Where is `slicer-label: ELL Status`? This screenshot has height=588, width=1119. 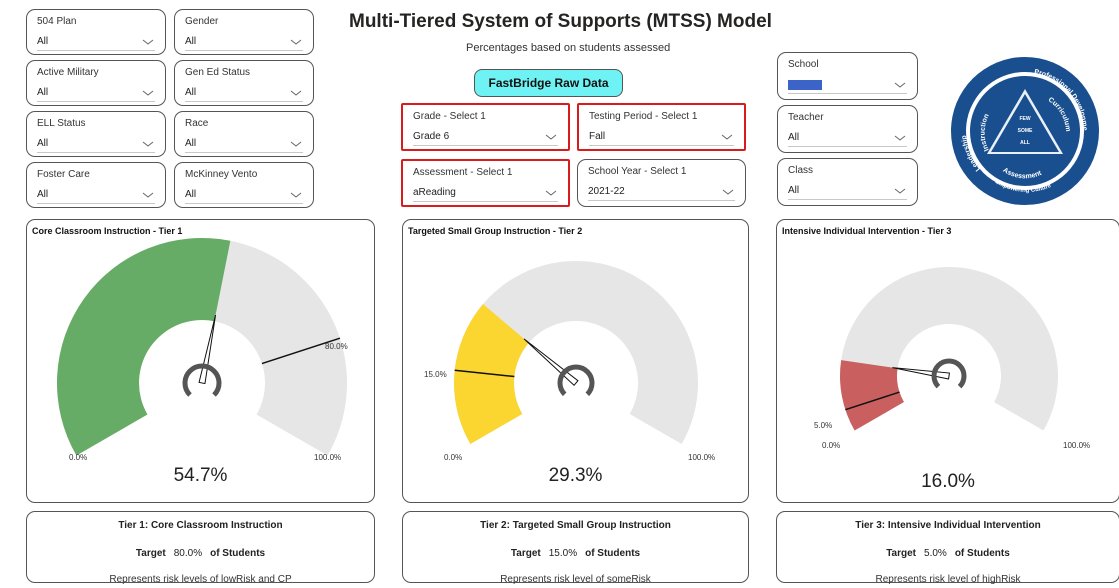
slicer-label: ELL Status is located at coordinates (61, 123).